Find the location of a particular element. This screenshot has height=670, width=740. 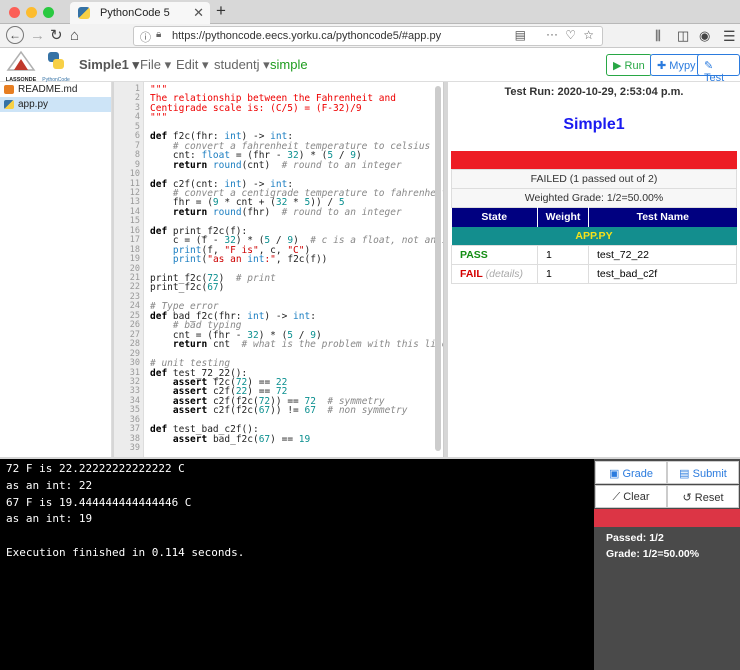

test-name-cell: test_bad_c2f is located at coordinates (627, 274).